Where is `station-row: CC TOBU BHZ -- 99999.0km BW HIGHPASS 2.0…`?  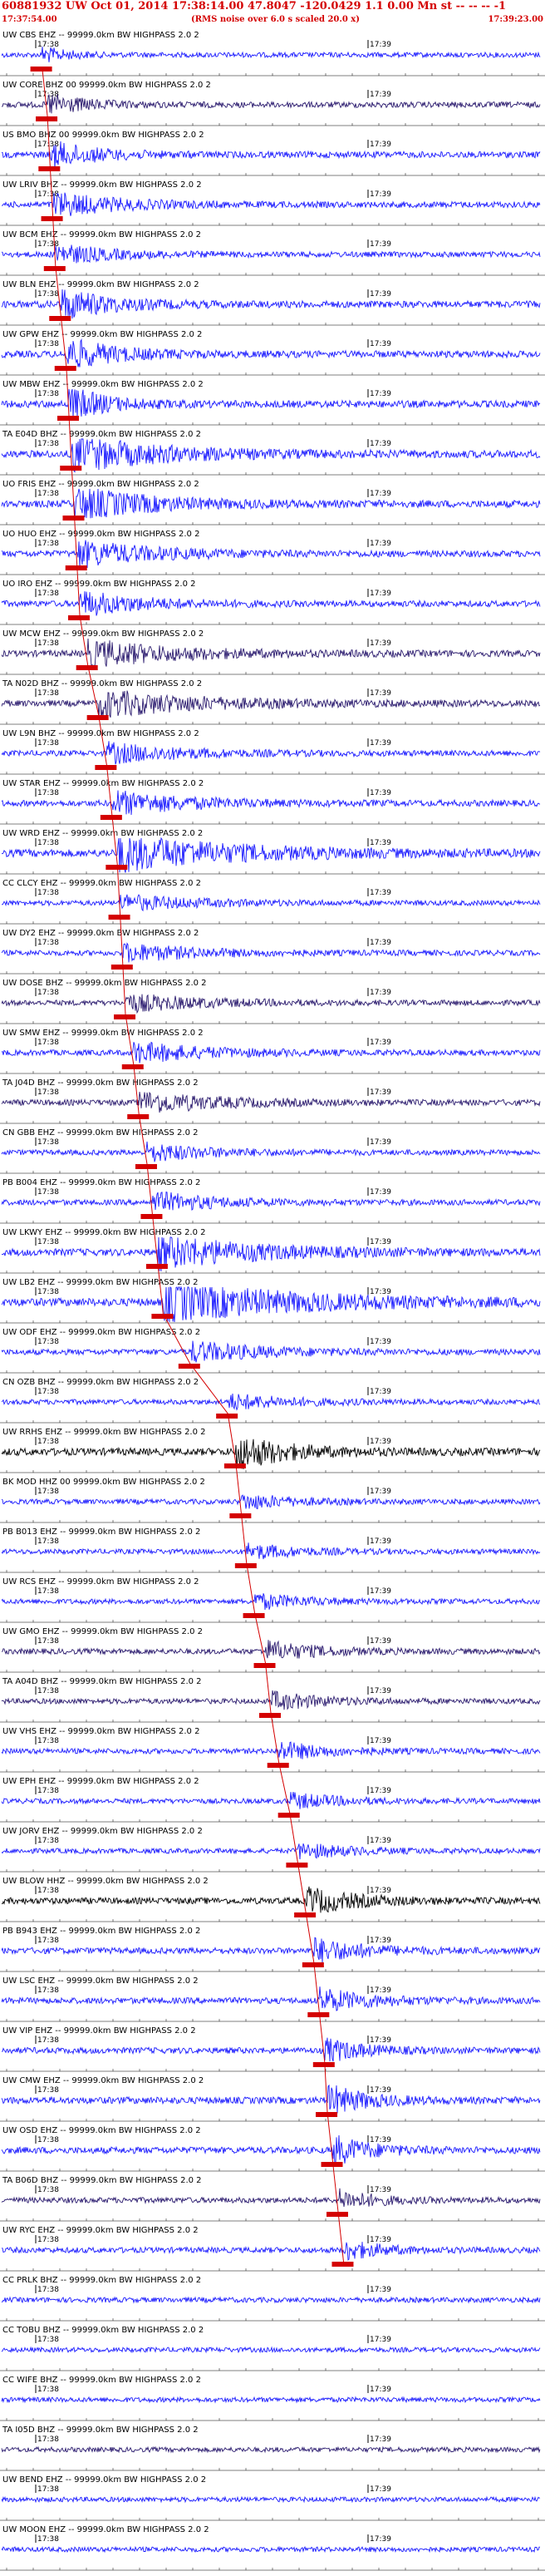 station-row: CC TOBU BHZ -- 99999.0km BW HIGHPASS 2.0… is located at coordinates (272, 2348).